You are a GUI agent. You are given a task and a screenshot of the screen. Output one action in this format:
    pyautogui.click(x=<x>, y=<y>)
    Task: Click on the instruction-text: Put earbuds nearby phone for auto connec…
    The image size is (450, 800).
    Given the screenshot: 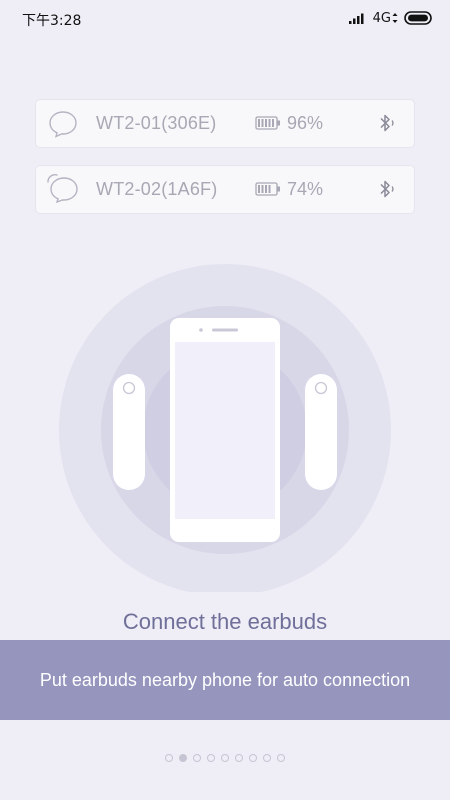 What is the action you would take?
    pyautogui.click(x=225, y=679)
    